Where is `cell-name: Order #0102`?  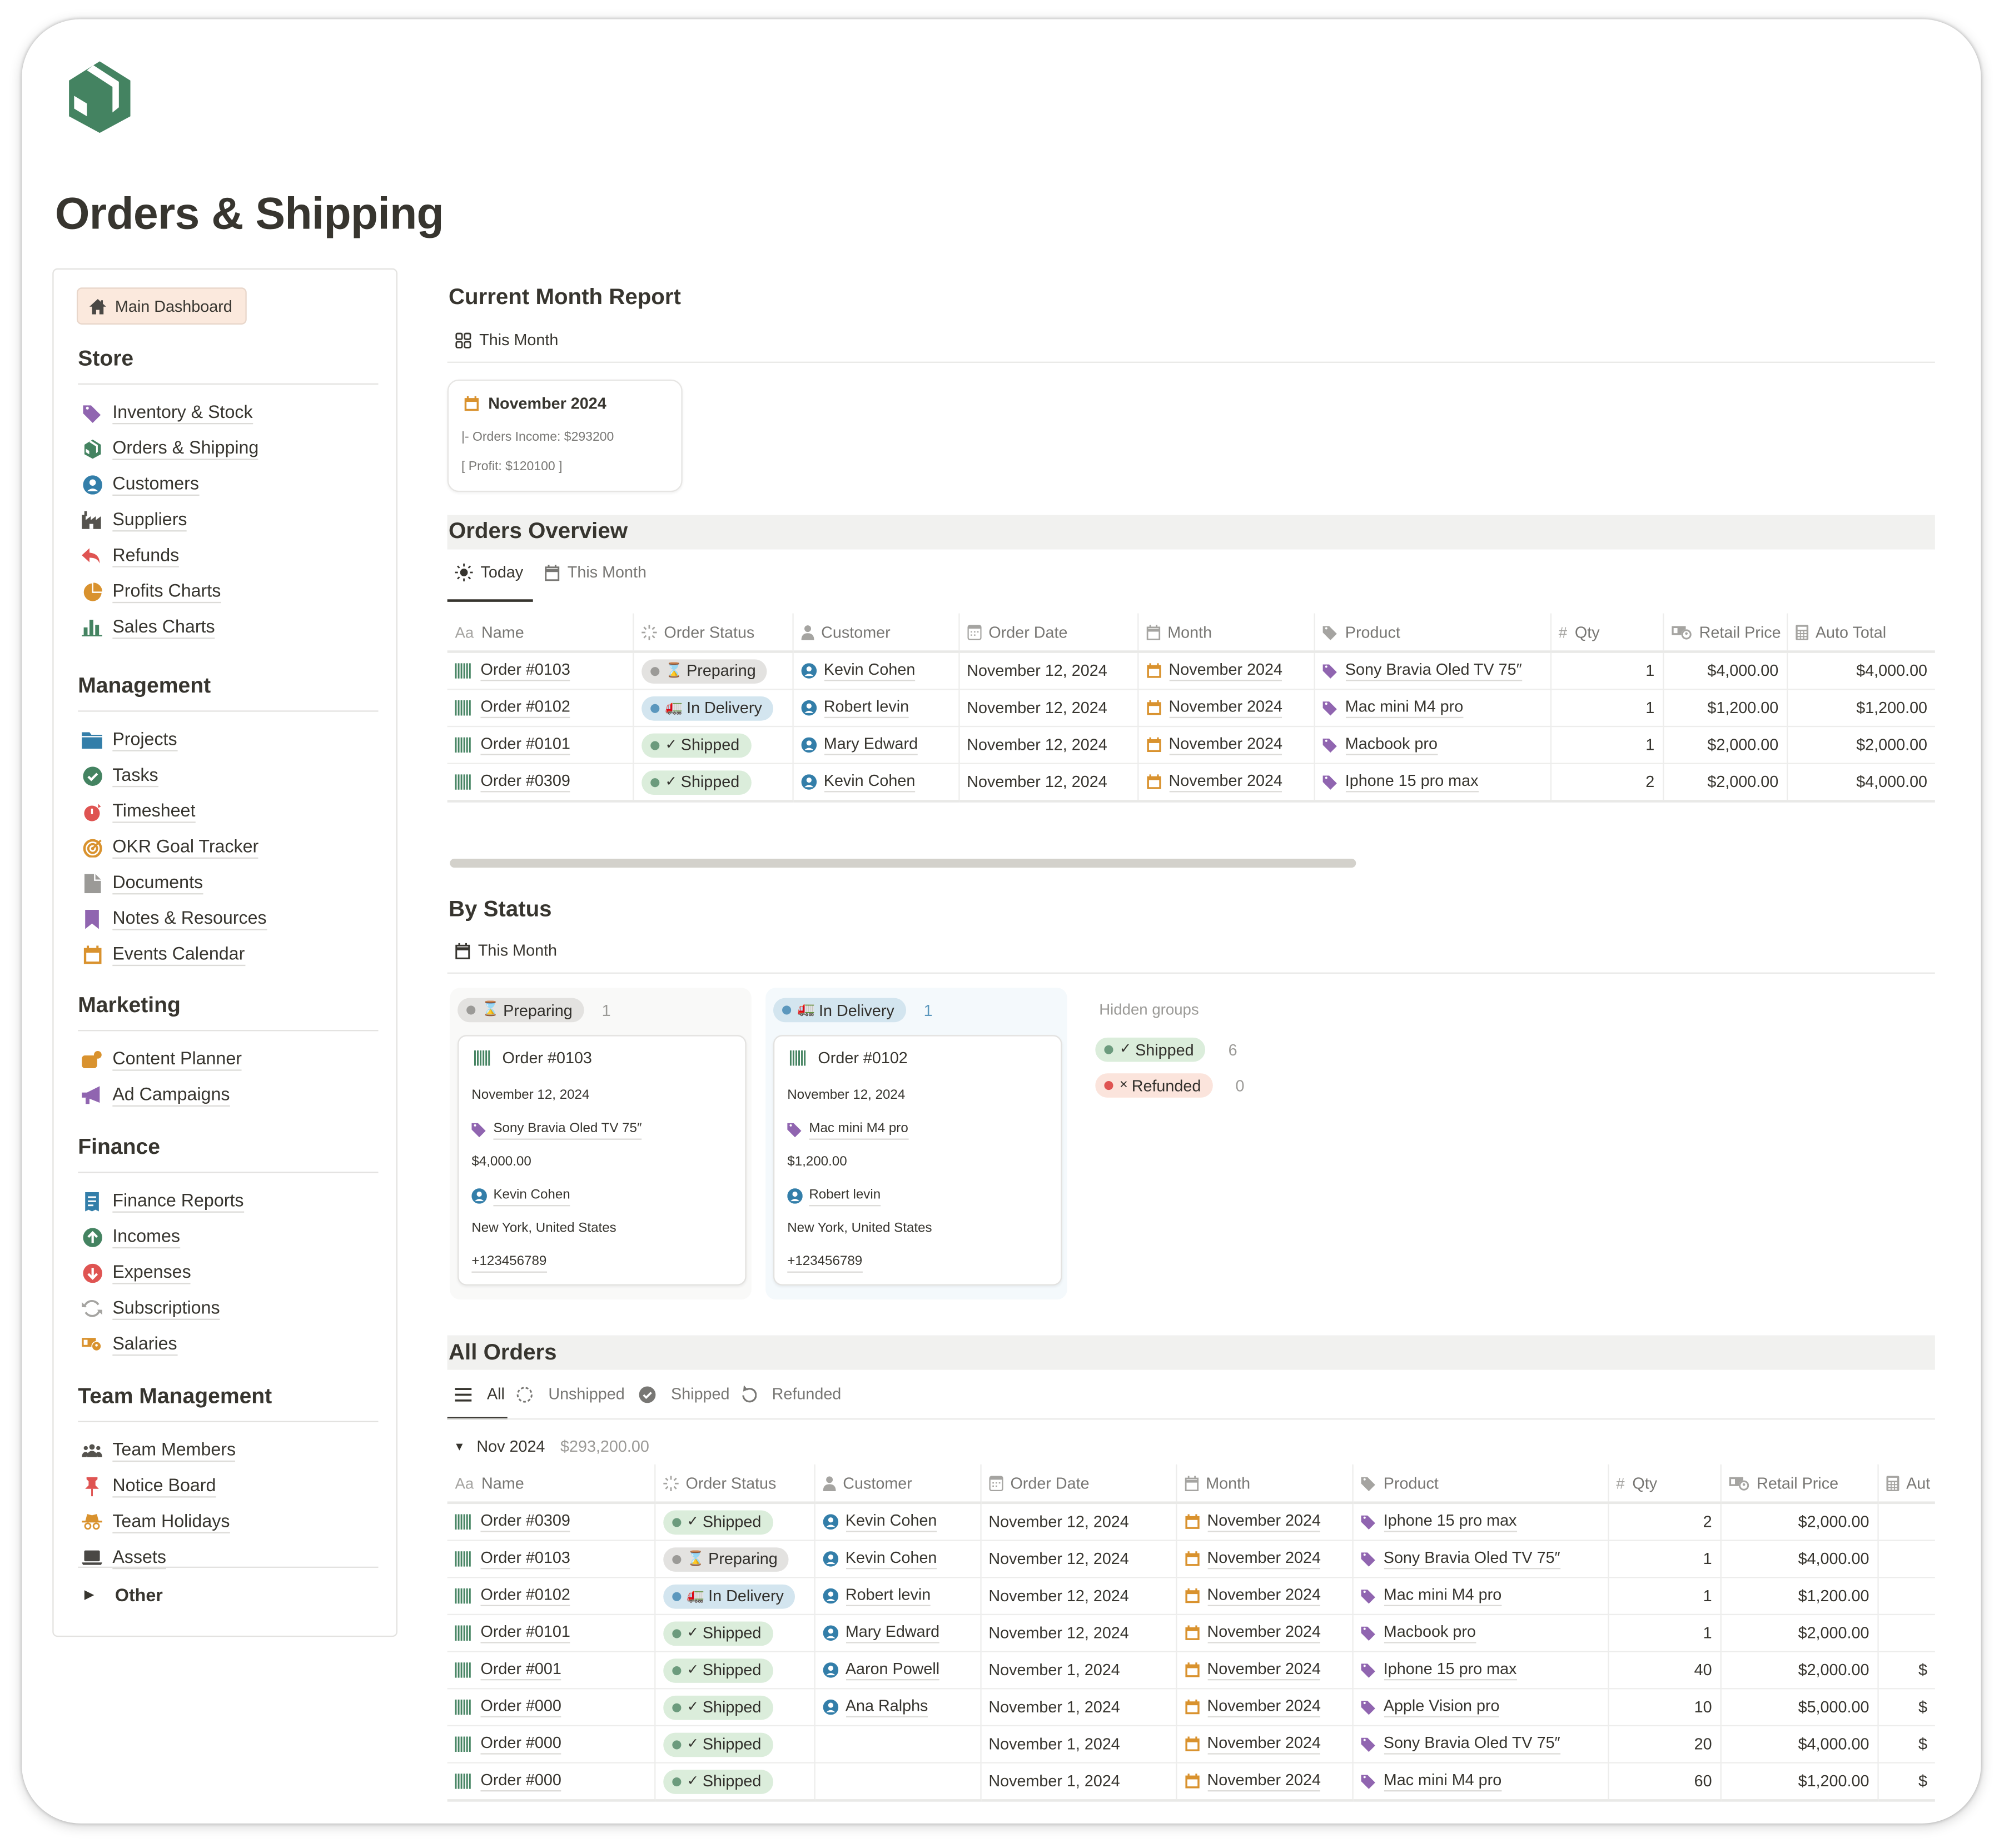 cell-name: Order #0102 is located at coordinates (551, 1596).